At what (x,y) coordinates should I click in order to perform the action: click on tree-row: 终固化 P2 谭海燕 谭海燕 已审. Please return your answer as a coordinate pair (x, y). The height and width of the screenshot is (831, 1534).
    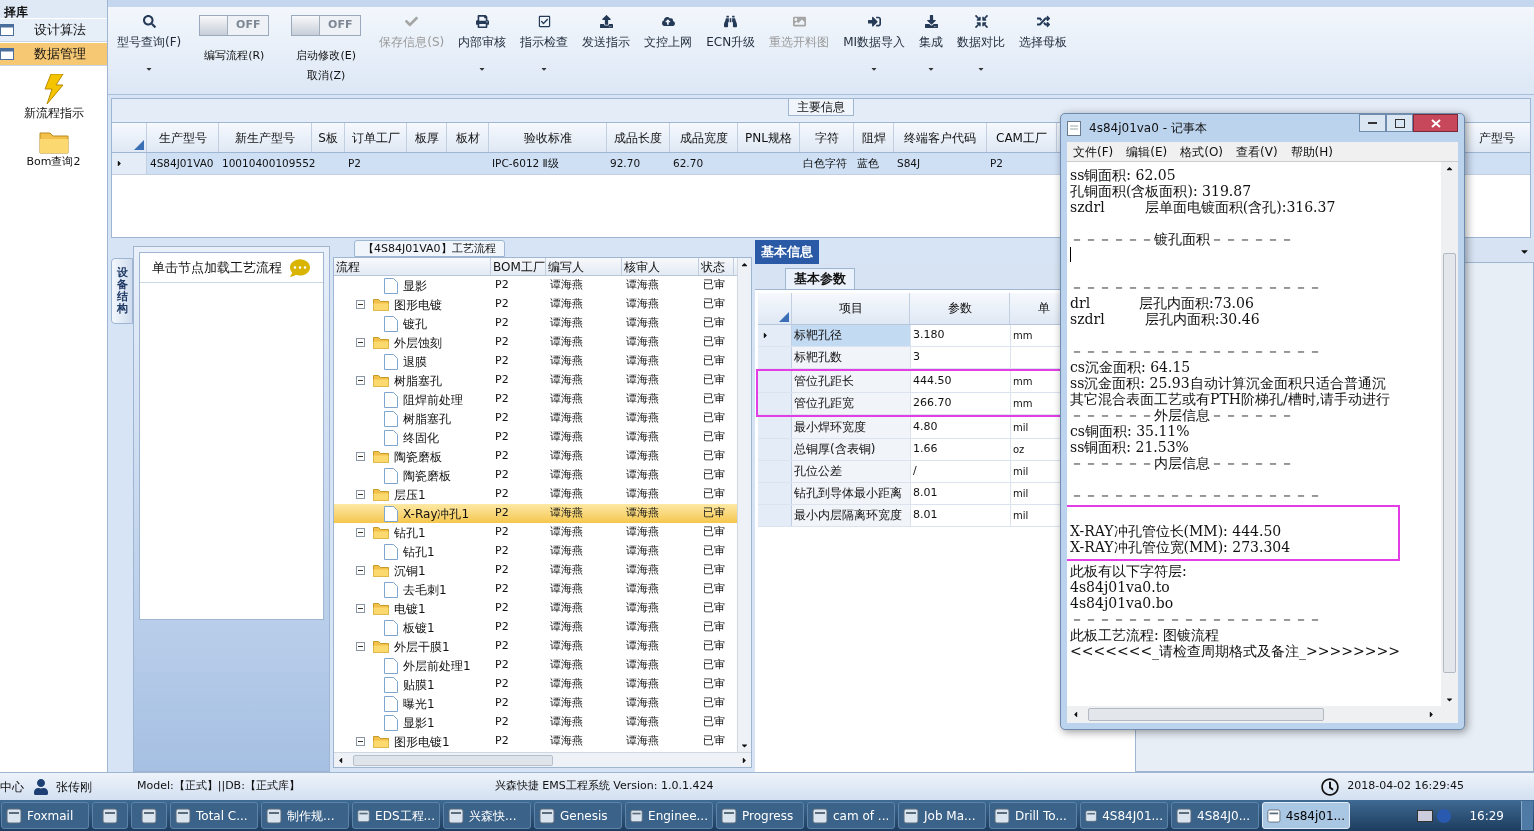
    Looking at the image, I should click on (535, 437).